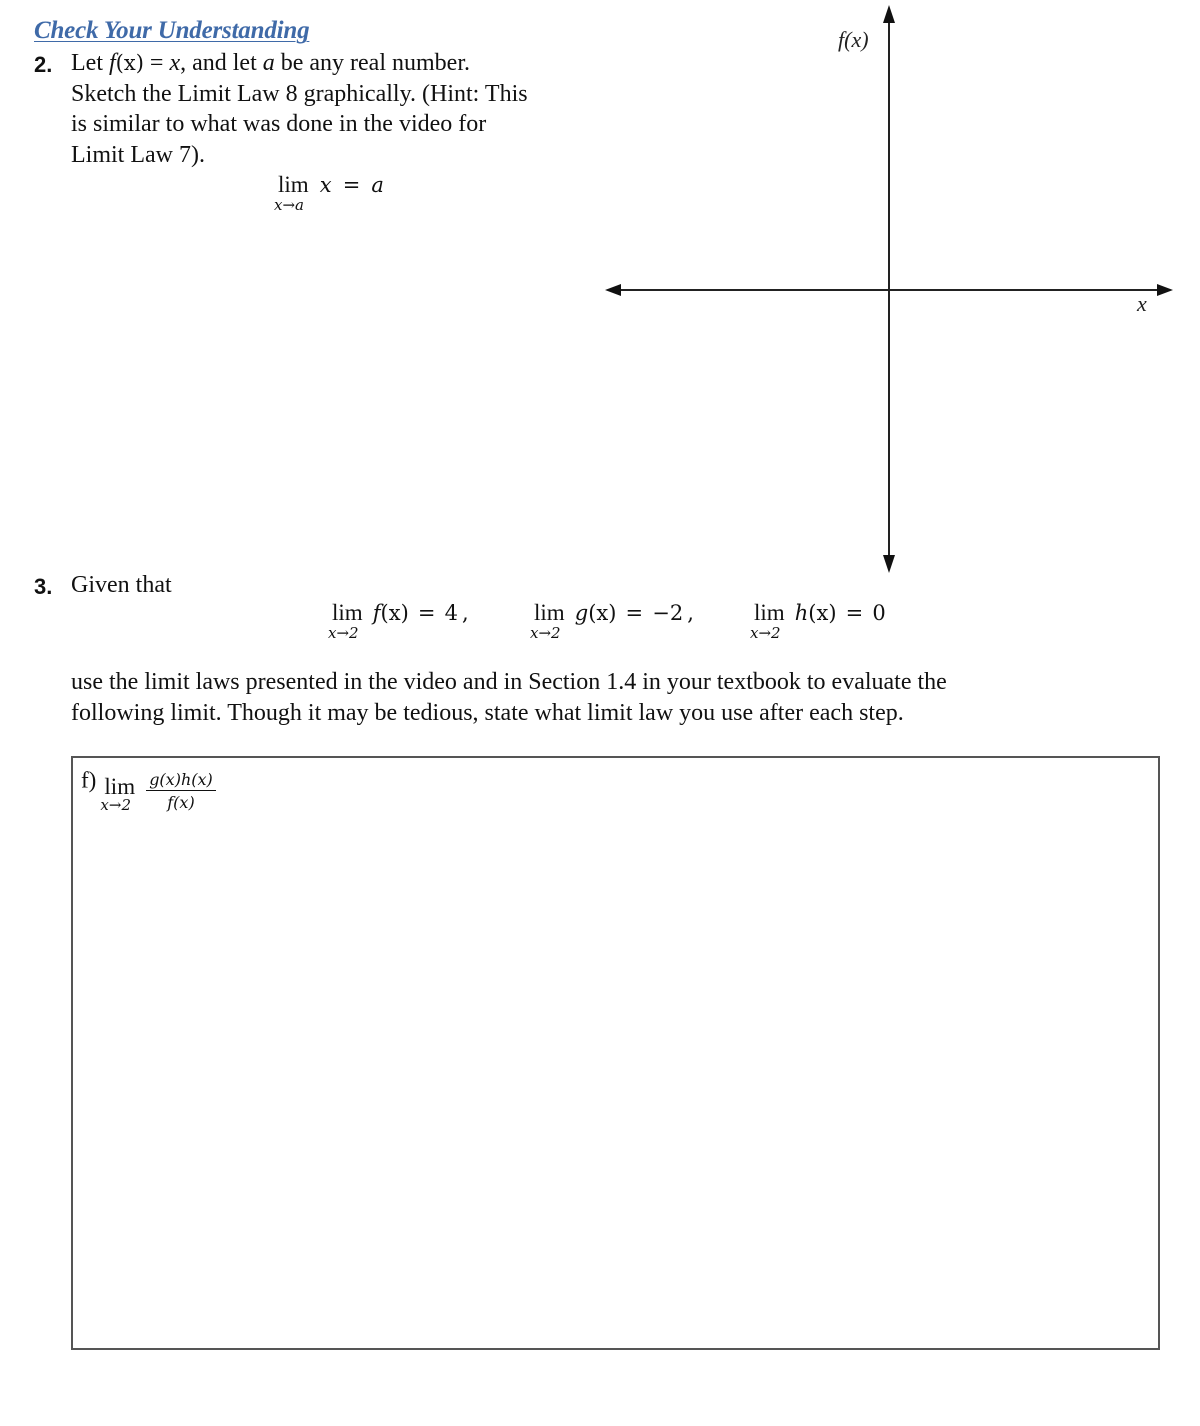  Describe the element at coordinates (889, 14) in the screenshot. I see `y-axis-up-arrow-icon` at that location.